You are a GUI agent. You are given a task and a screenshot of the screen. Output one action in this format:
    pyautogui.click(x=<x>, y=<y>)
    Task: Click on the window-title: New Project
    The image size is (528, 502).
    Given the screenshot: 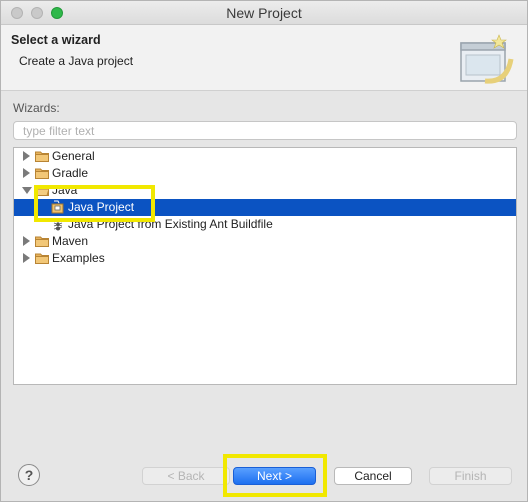 What is the action you would take?
    pyautogui.click(x=264, y=13)
    